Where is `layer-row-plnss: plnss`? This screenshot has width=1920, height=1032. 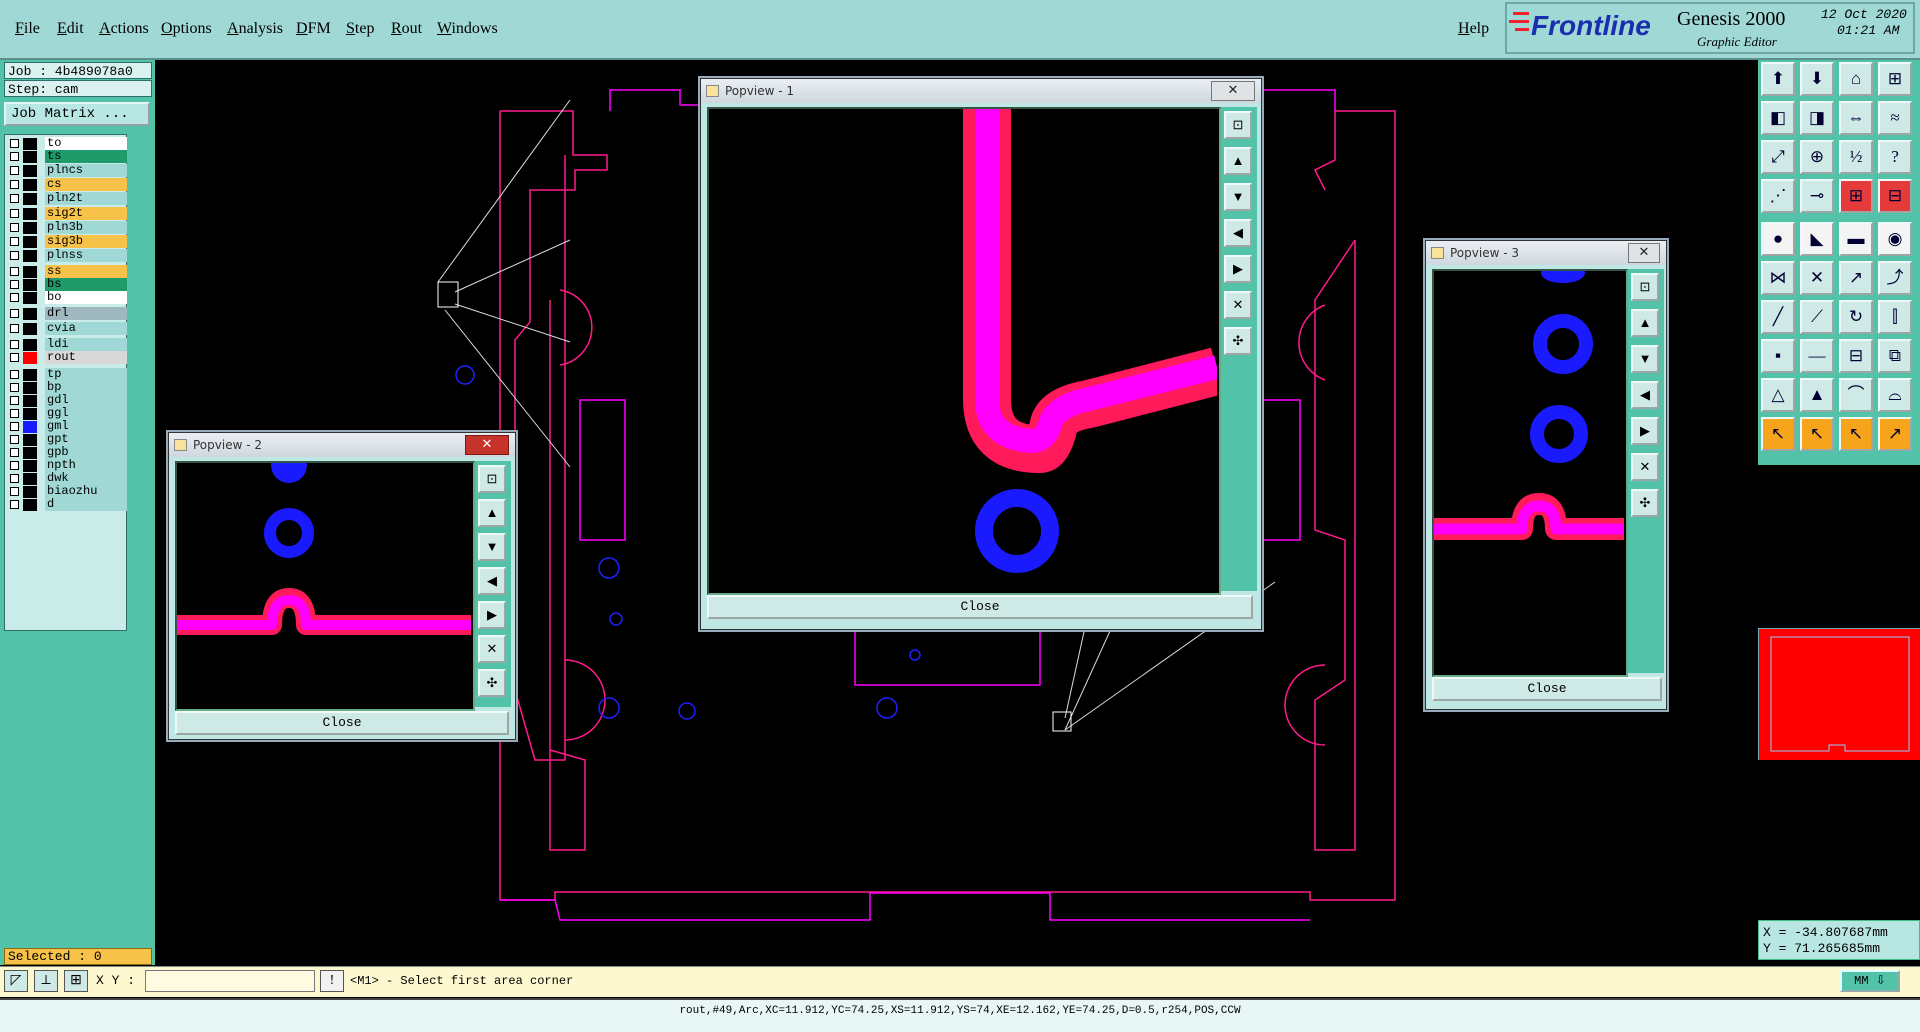
layer-row-plnss: plnss is located at coordinates (67, 256).